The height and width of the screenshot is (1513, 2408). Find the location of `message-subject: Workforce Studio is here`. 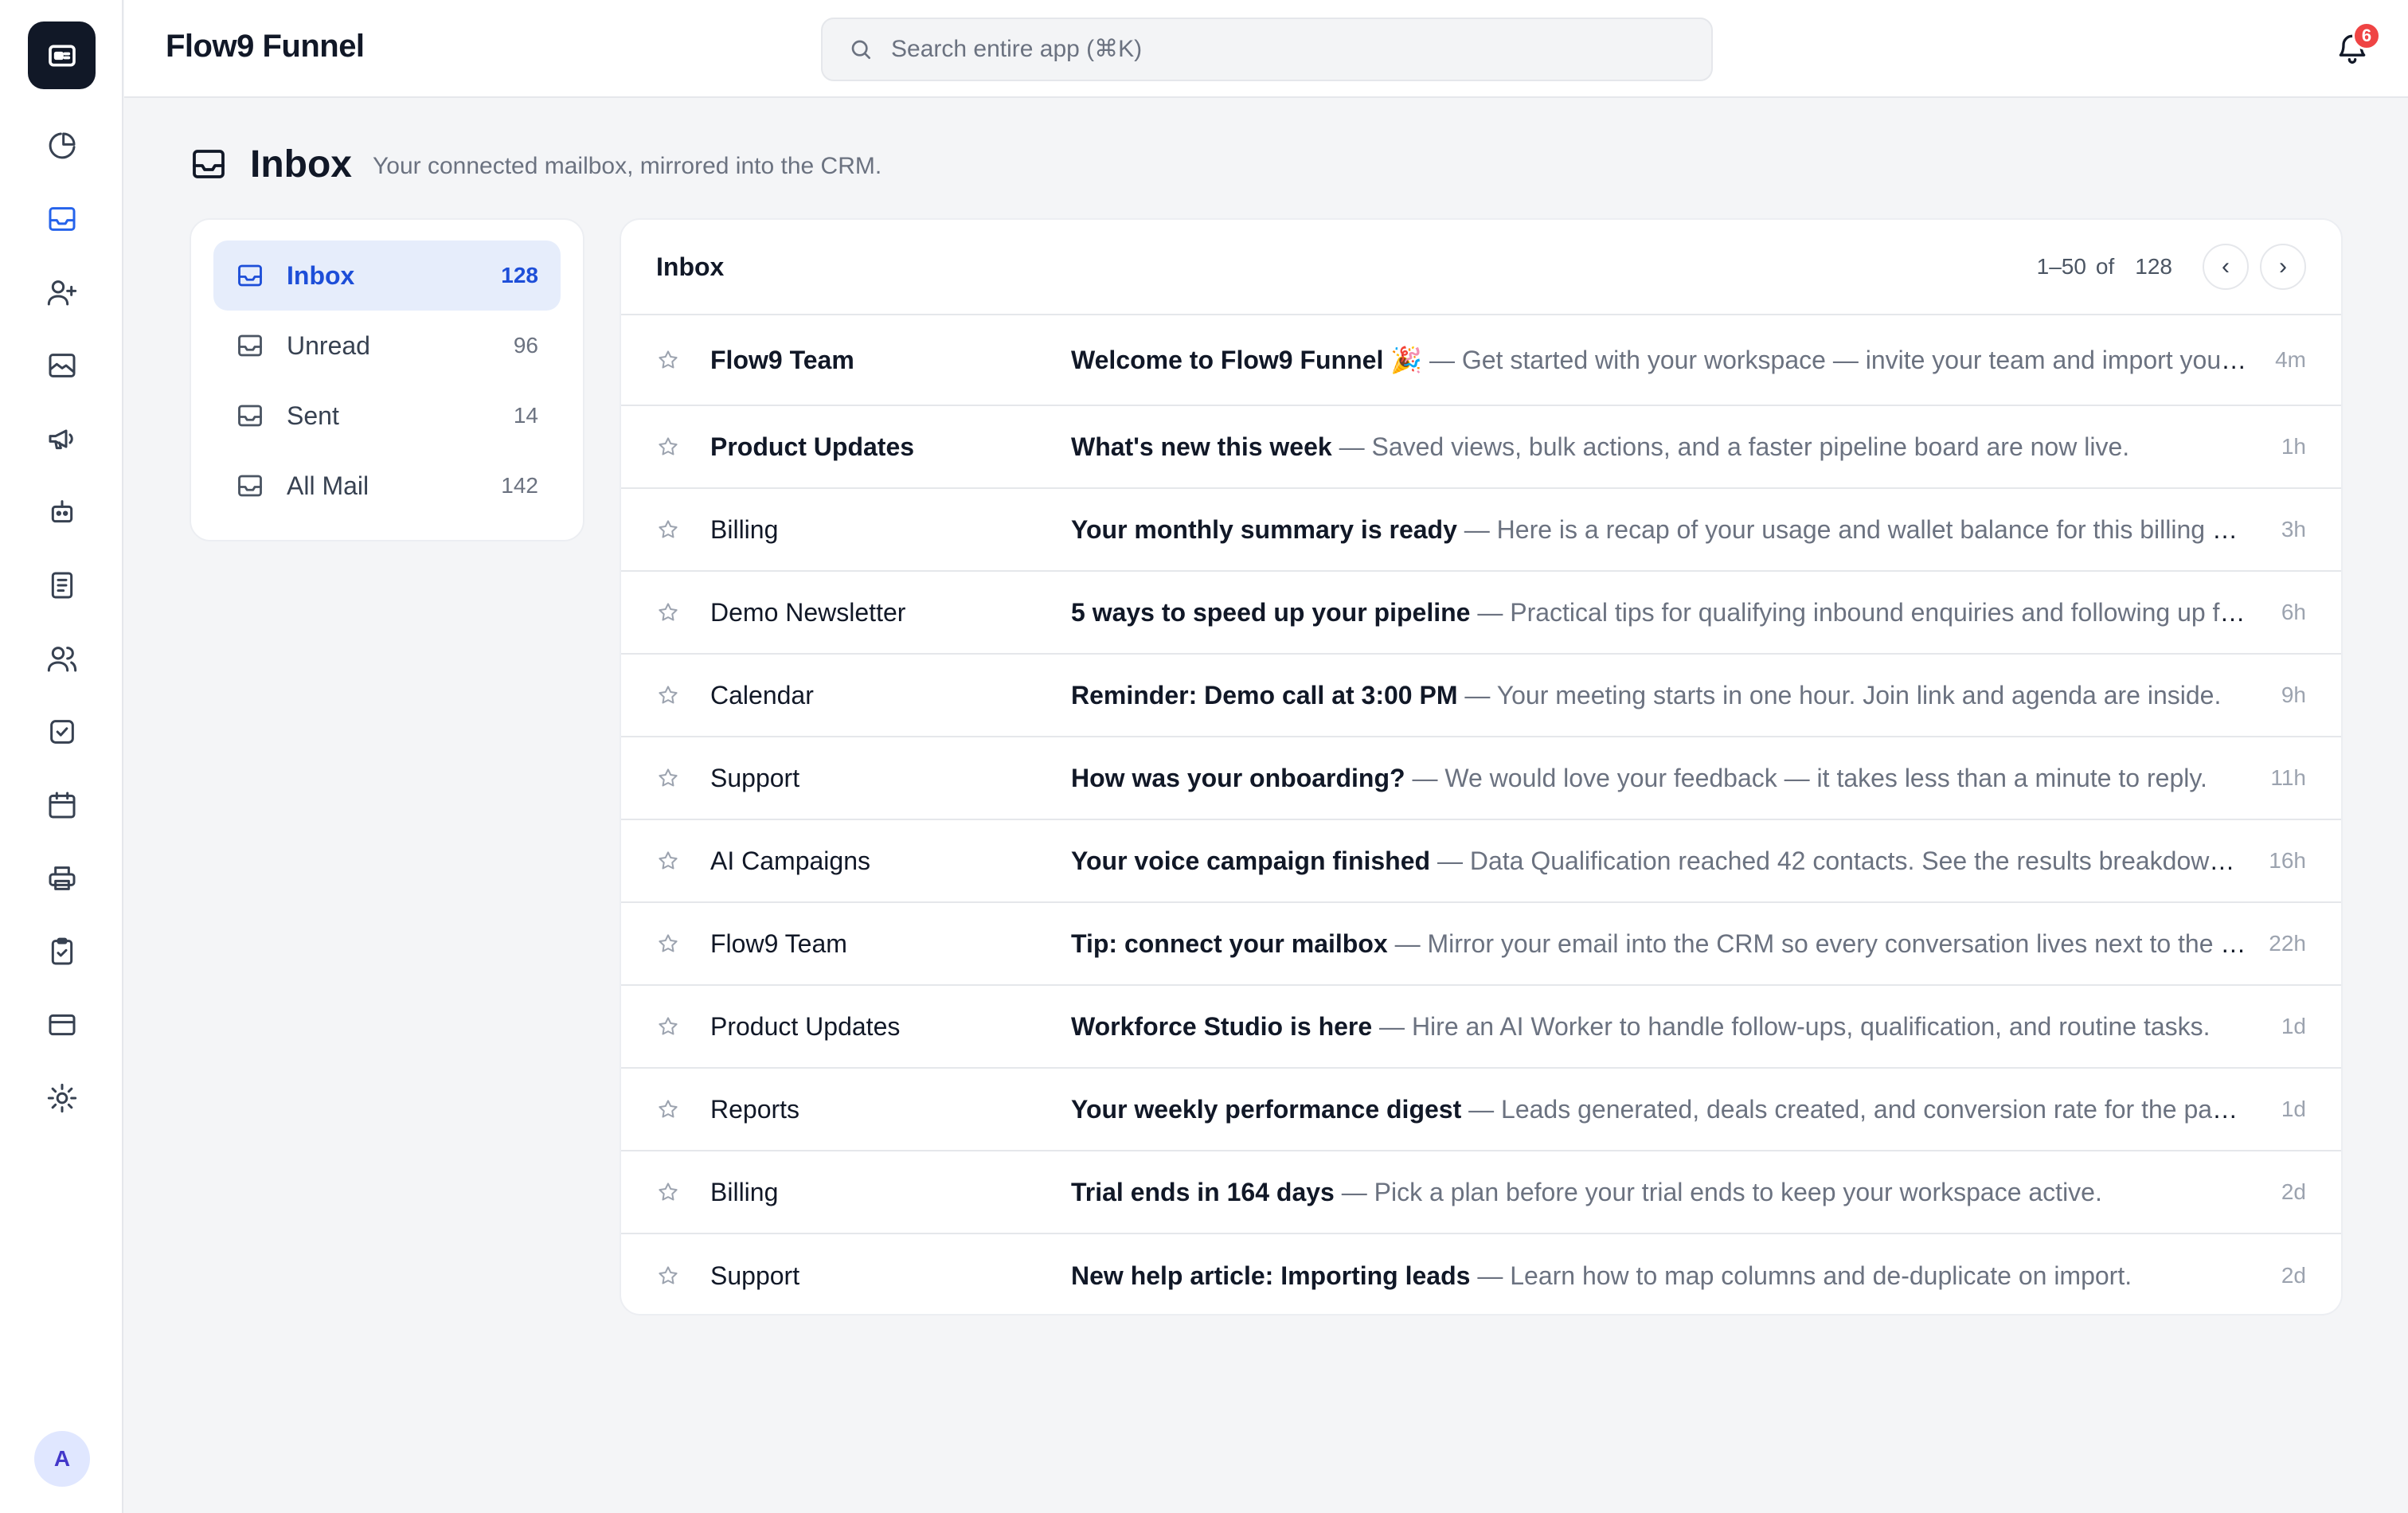

message-subject: Workforce Studio is here is located at coordinates (1222, 1026).